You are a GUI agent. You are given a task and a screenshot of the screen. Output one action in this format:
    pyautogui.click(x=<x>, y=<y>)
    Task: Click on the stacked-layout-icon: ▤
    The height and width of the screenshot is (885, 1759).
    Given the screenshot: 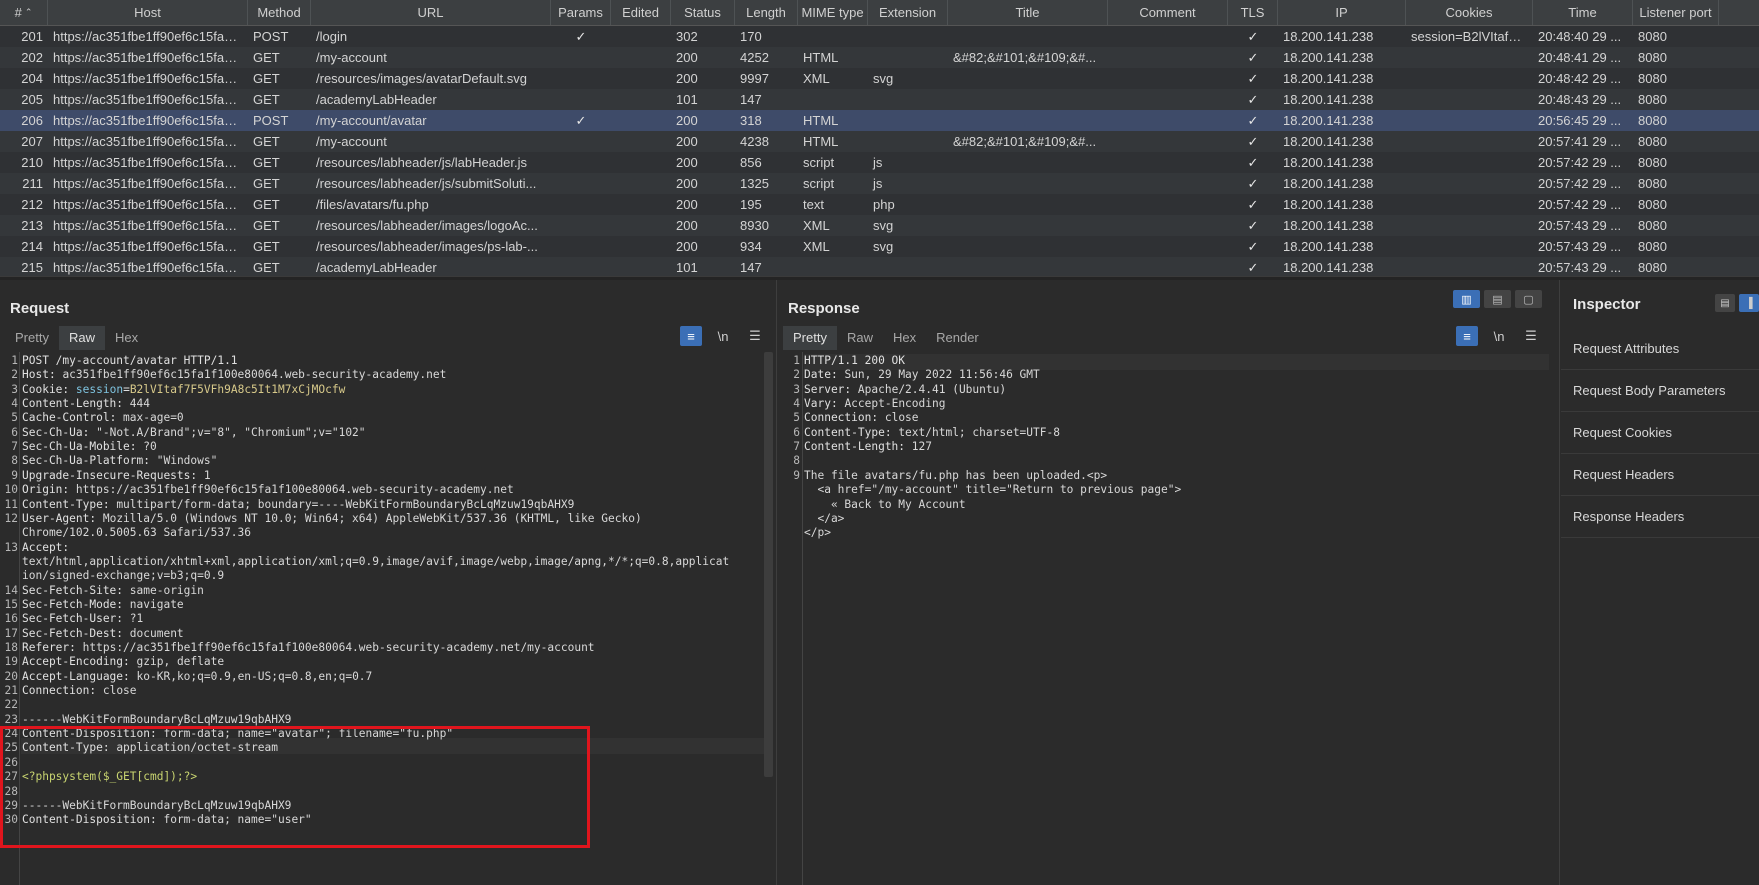 What is the action you would take?
    pyautogui.click(x=1497, y=299)
    